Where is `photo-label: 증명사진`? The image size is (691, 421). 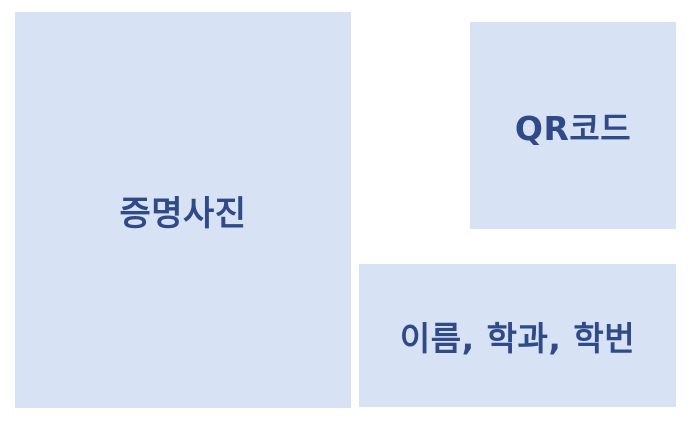
photo-label: 증명사진 is located at coordinates (183, 213).